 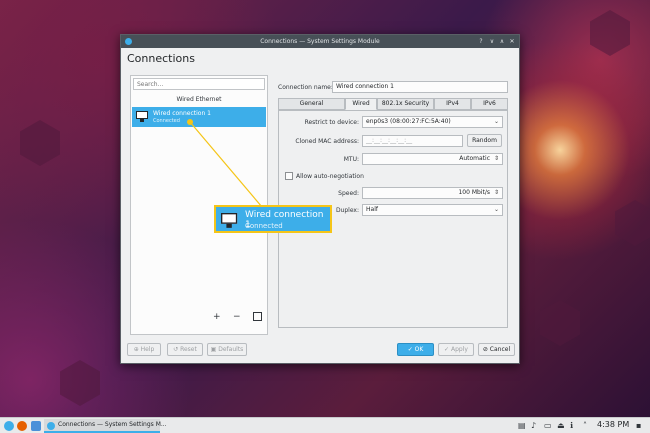 I want to click on reset-button: ↺ Reset, so click(x=185, y=349).